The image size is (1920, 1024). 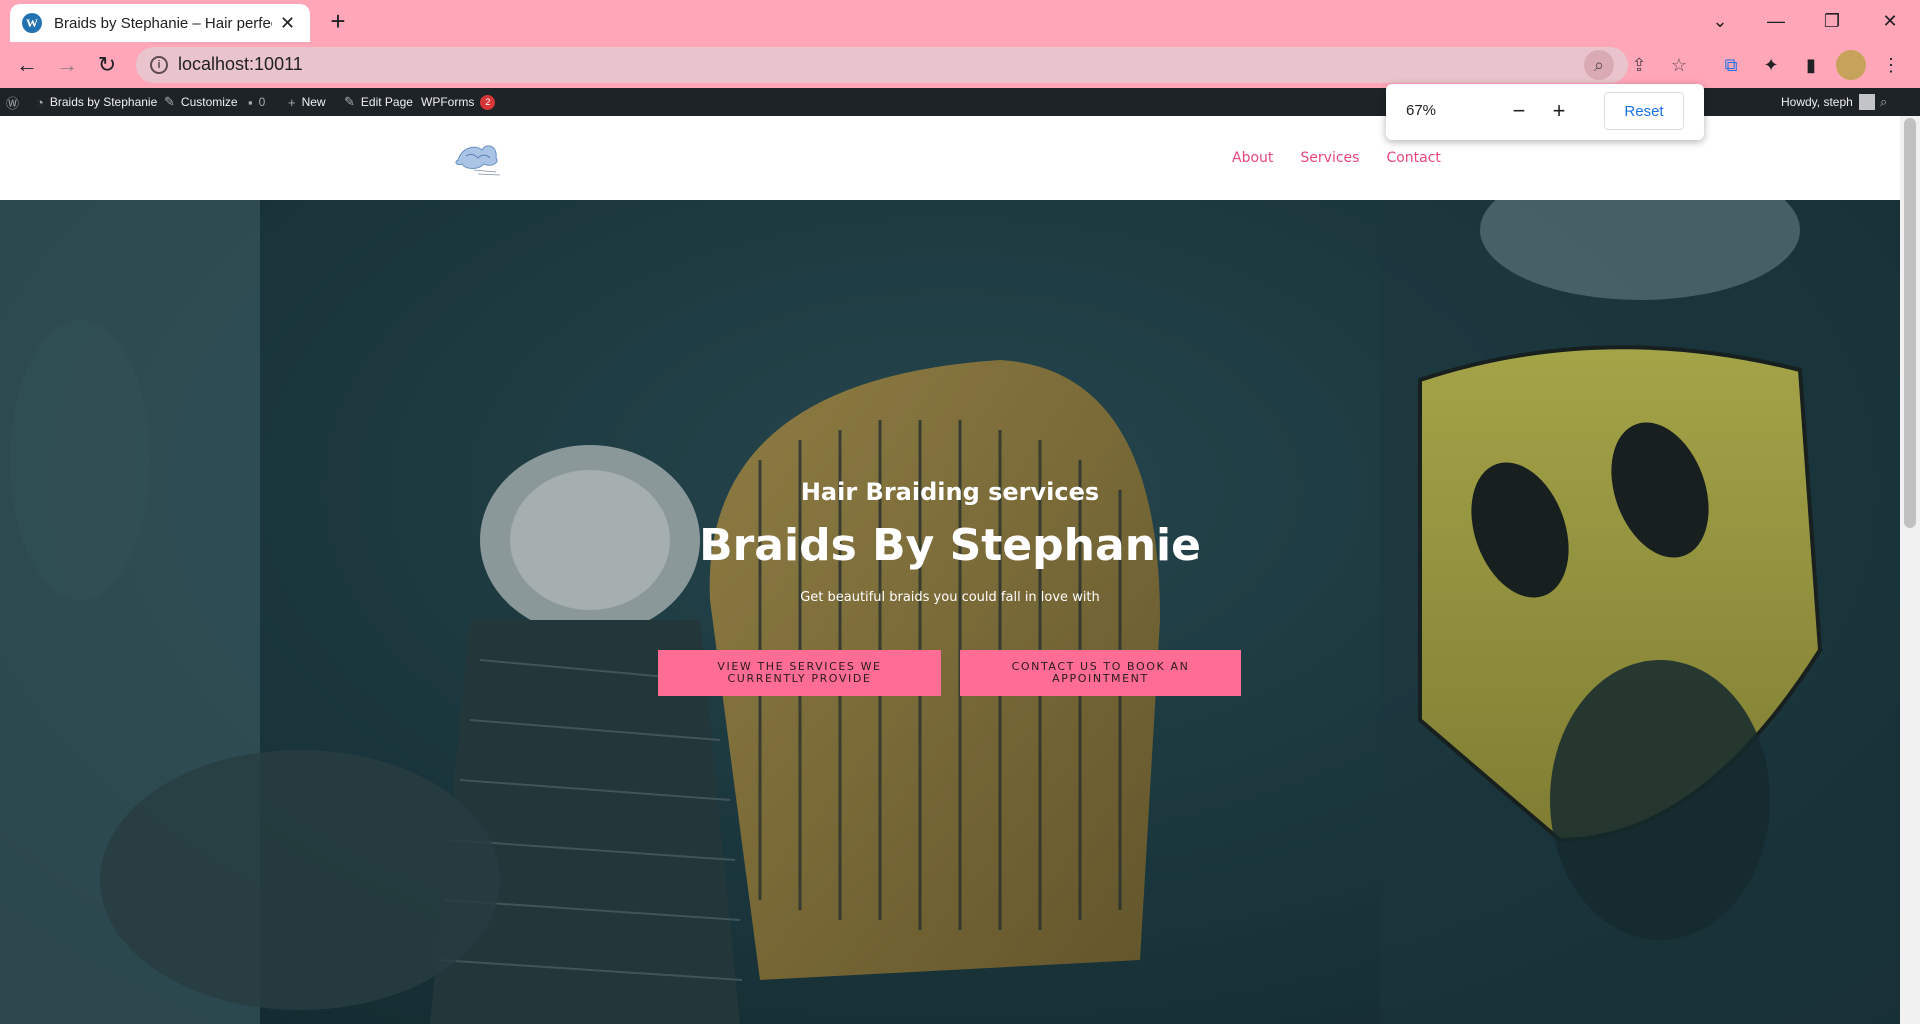 What do you see at coordinates (448, 102) in the screenshot?
I see `admin-wpforms-label: WPForms` at bounding box center [448, 102].